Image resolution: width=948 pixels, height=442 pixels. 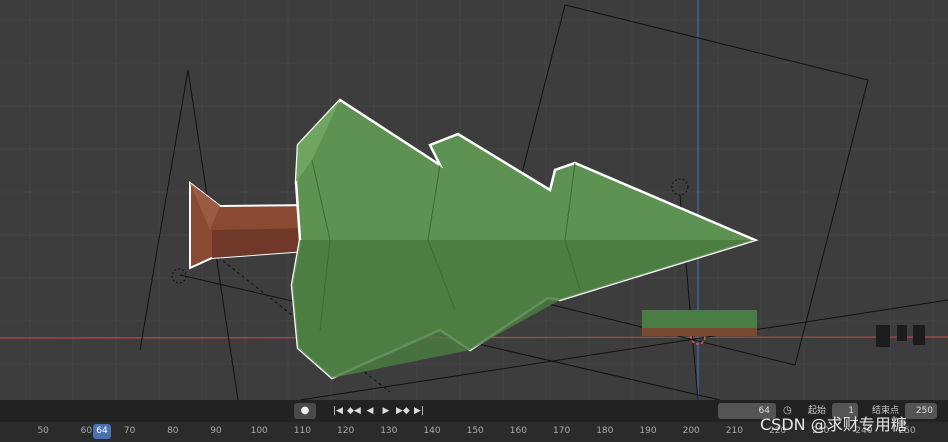 What do you see at coordinates (432, 431) in the screenshot?
I see `ruler-tick: 140` at bounding box center [432, 431].